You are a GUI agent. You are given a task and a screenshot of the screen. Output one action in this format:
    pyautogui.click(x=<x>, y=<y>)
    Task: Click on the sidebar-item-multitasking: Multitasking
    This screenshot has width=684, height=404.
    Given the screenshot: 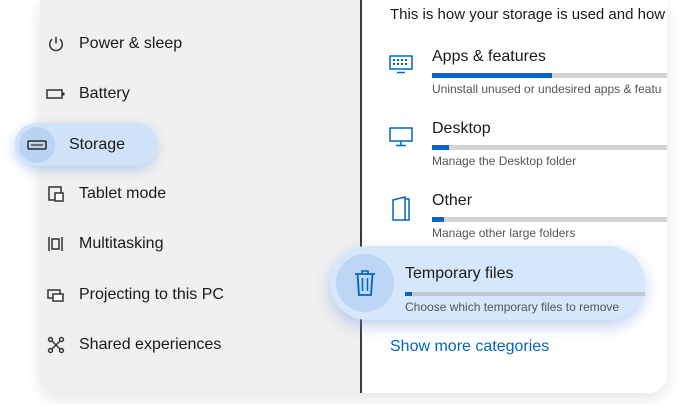 What is the action you would take?
    pyautogui.click(x=200, y=244)
    